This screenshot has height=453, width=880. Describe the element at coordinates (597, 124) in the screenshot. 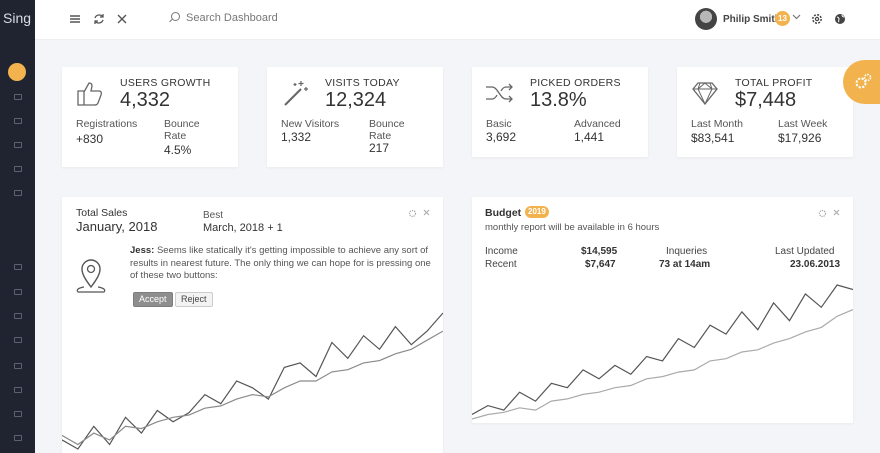

I see `stat-right-label: Advanced` at that location.